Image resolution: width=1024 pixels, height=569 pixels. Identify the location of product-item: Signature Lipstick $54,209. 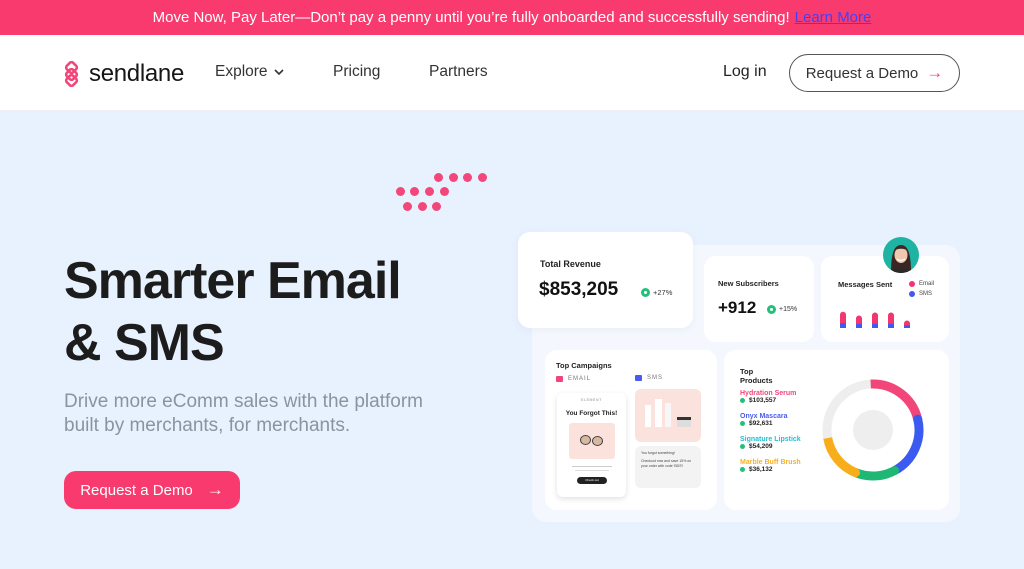
(770, 447).